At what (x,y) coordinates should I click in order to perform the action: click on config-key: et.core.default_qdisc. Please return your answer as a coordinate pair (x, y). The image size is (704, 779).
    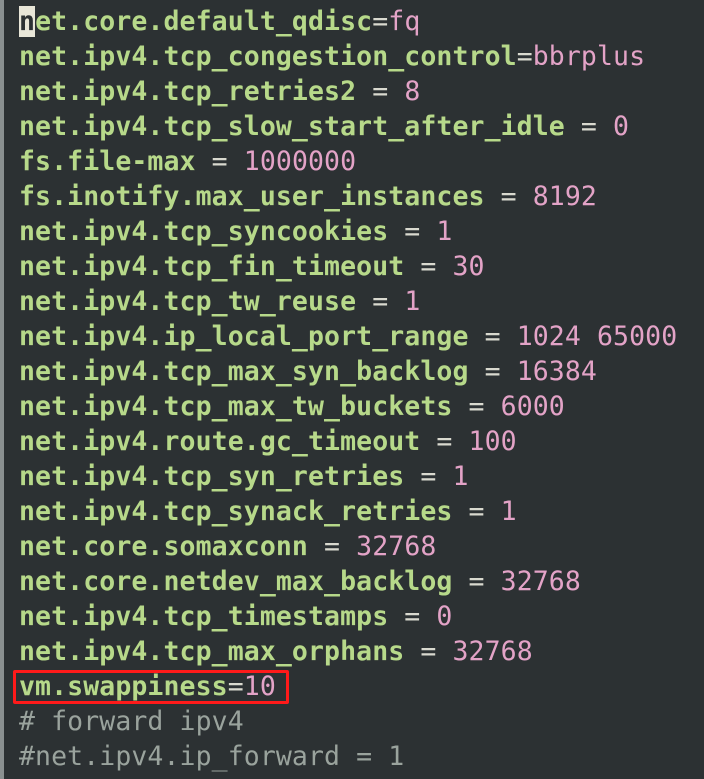
    Looking at the image, I should click on (204, 21).